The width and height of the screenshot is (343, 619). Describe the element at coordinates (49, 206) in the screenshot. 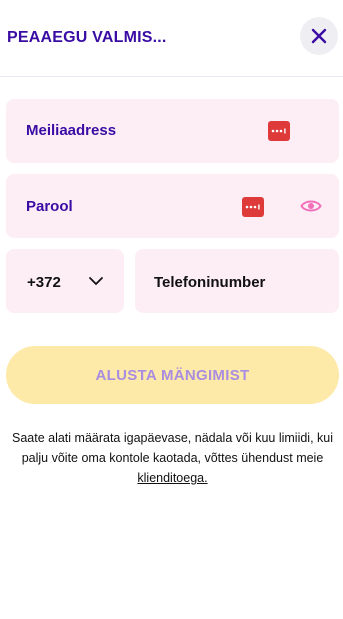

I see `password-label: Parool` at that location.